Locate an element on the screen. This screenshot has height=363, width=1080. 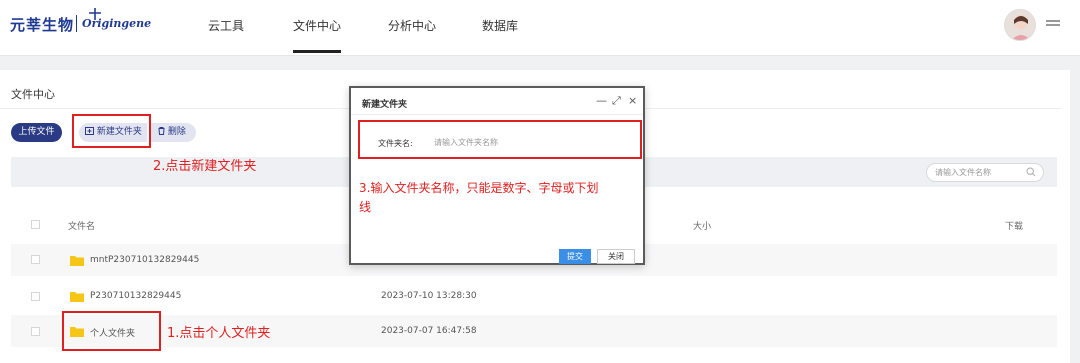
close-button: 关闭 is located at coordinates (616, 256).